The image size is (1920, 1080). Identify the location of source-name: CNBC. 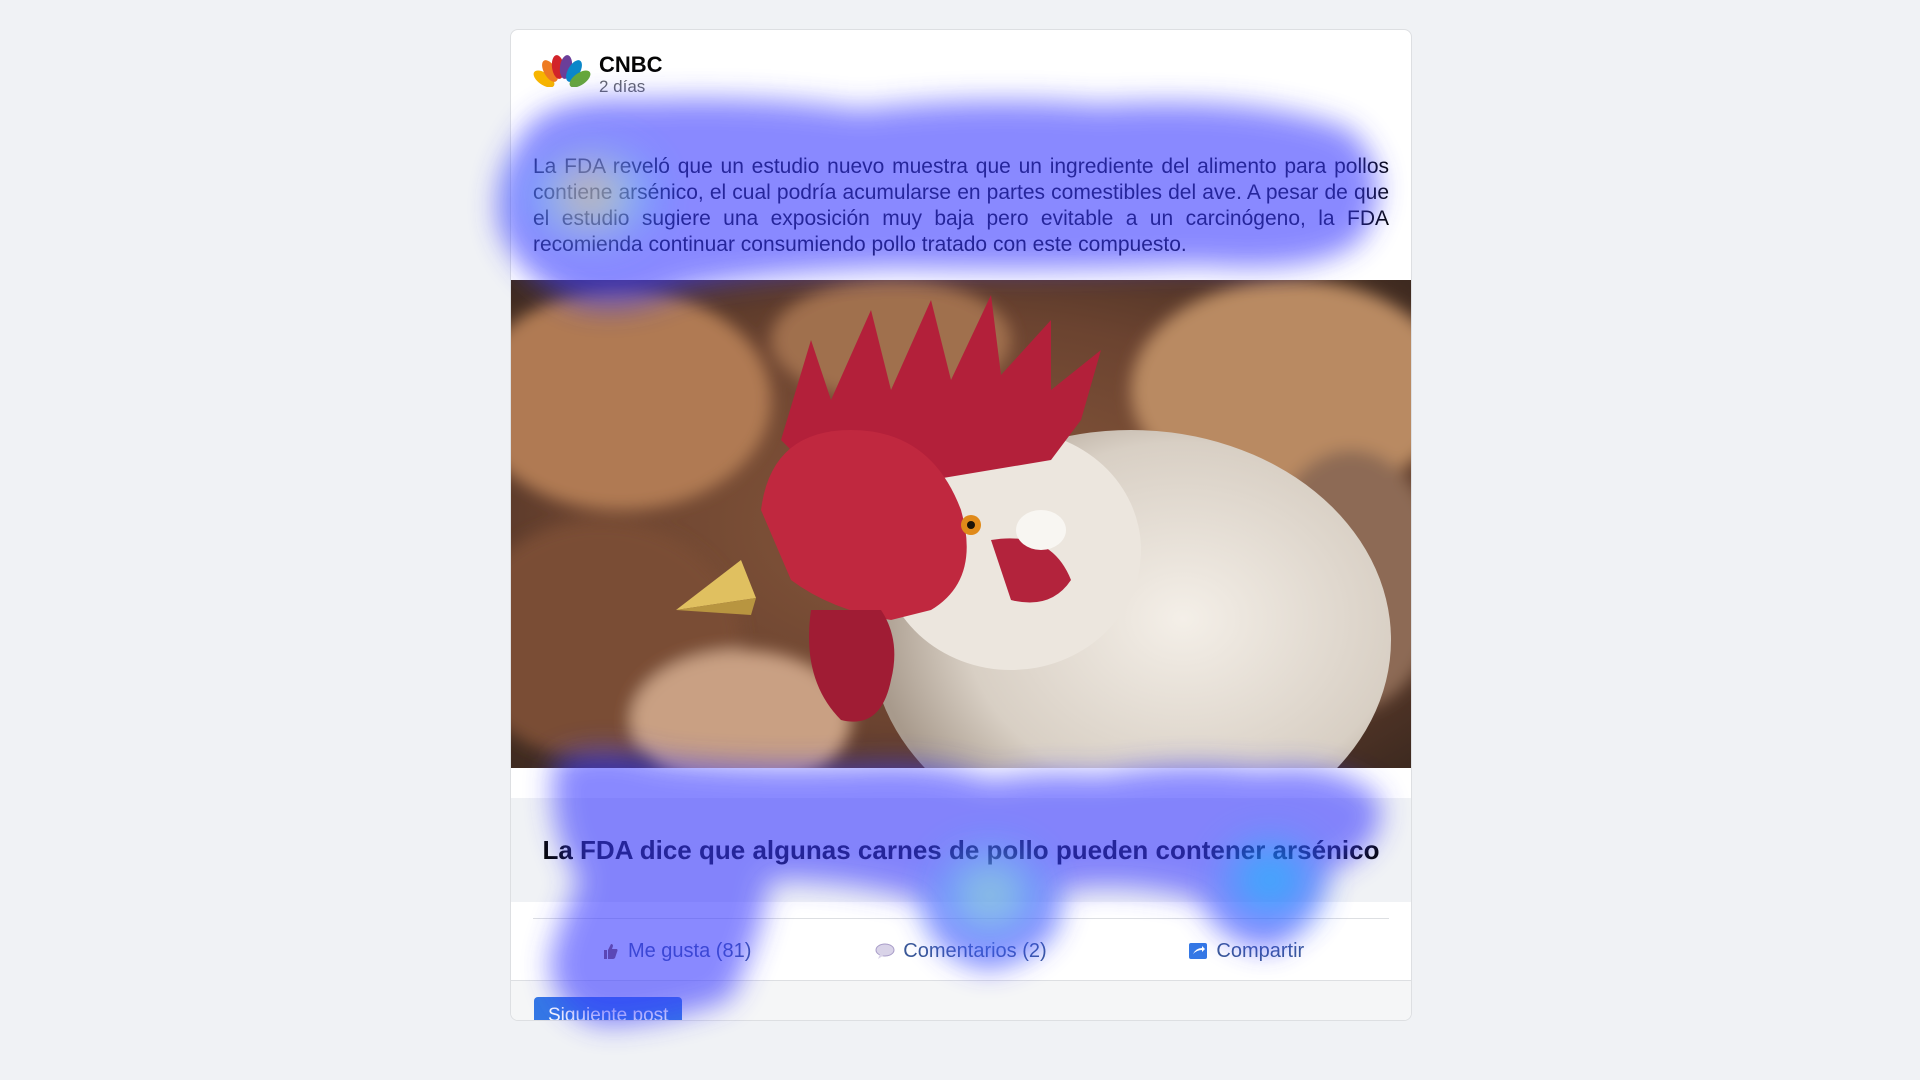
(631, 65).